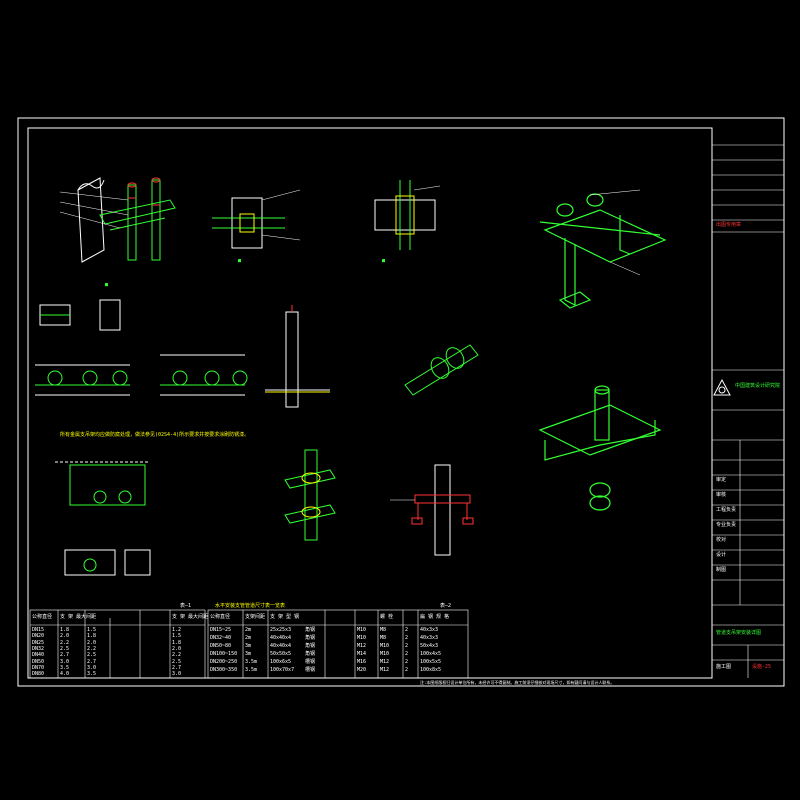  What do you see at coordinates (92, 661) in the screenshot?
I see `table-cell: 2.7` at bounding box center [92, 661].